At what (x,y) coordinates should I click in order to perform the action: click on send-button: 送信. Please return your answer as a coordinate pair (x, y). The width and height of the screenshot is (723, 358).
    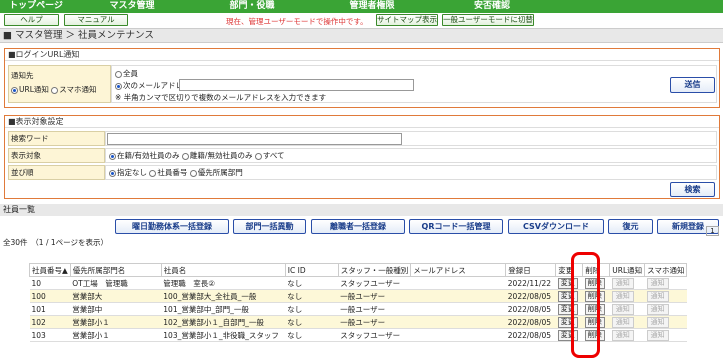
    Looking at the image, I should click on (692, 85).